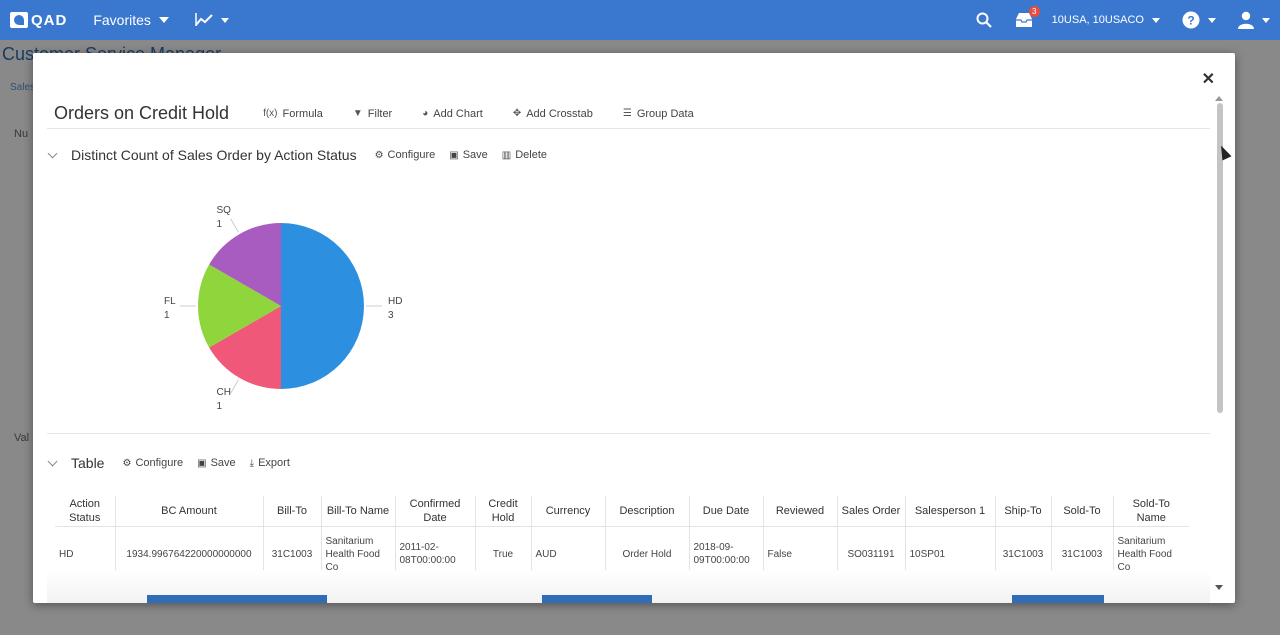  What do you see at coordinates (1219, 587) in the screenshot?
I see `scroll-down-arrow` at bounding box center [1219, 587].